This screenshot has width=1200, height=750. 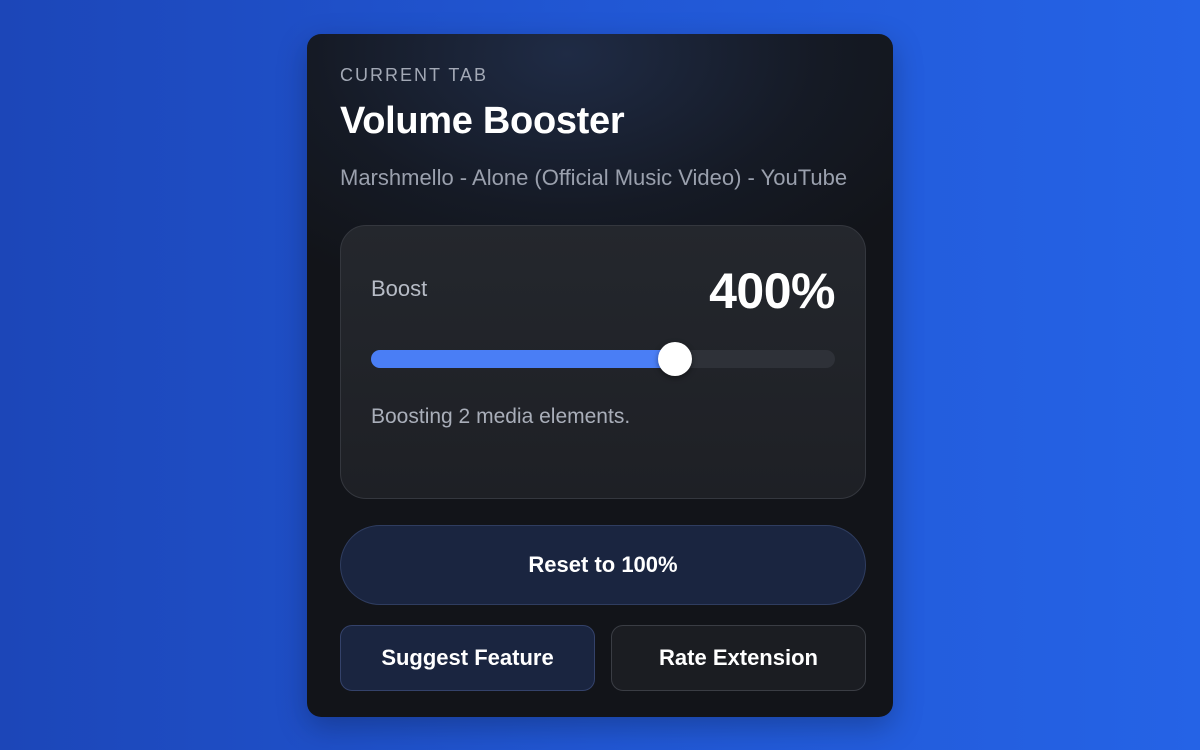 What do you see at coordinates (674, 359) in the screenshot?
I see `boost-slider-thumb` at bounding box center [674, 359].